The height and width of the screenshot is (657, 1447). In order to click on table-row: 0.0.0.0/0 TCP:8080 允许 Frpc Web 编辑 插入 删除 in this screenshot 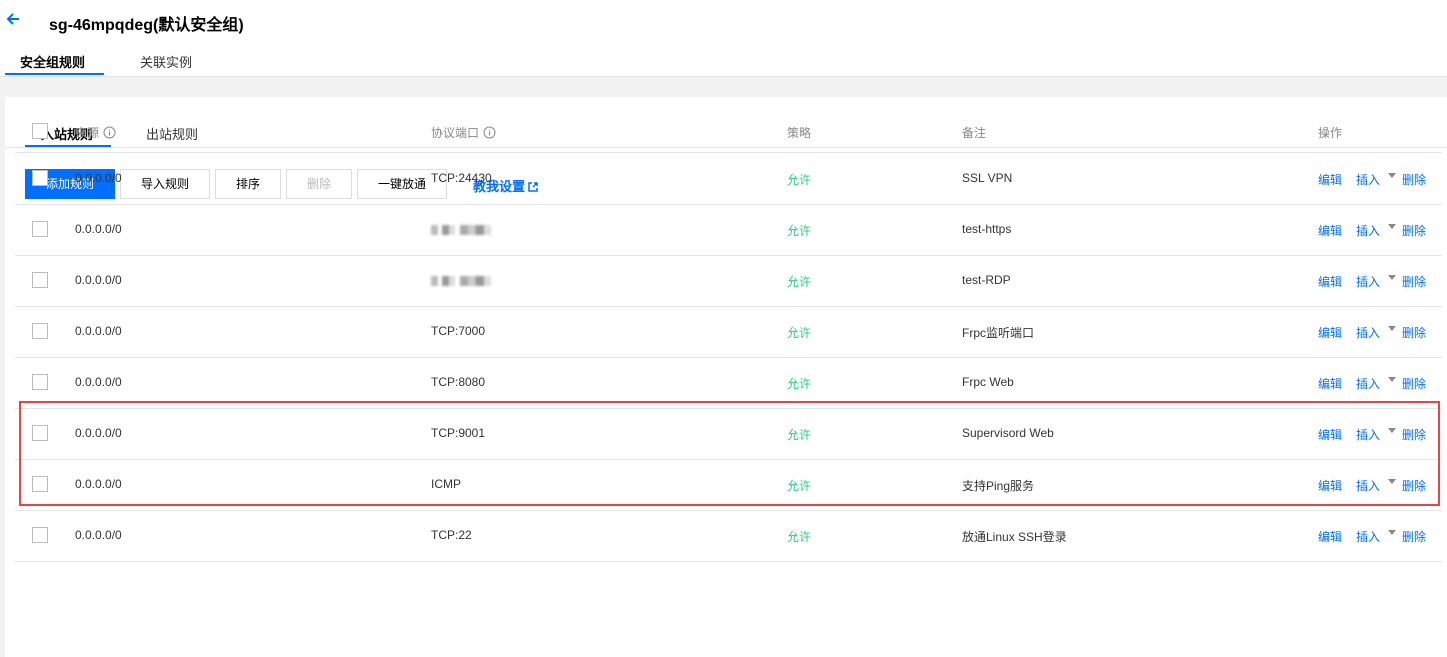, I will do `click(728, 383)`.